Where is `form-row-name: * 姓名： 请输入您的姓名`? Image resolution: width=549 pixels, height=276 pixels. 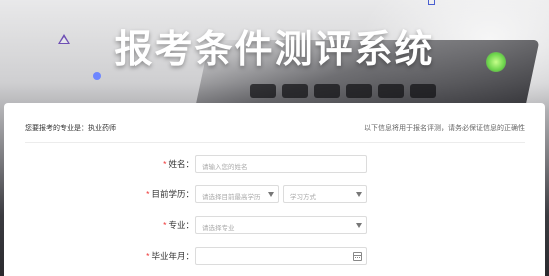 form-row-name: * 姓名： 请输入您的姓名 is located at coordinates (274, 164).